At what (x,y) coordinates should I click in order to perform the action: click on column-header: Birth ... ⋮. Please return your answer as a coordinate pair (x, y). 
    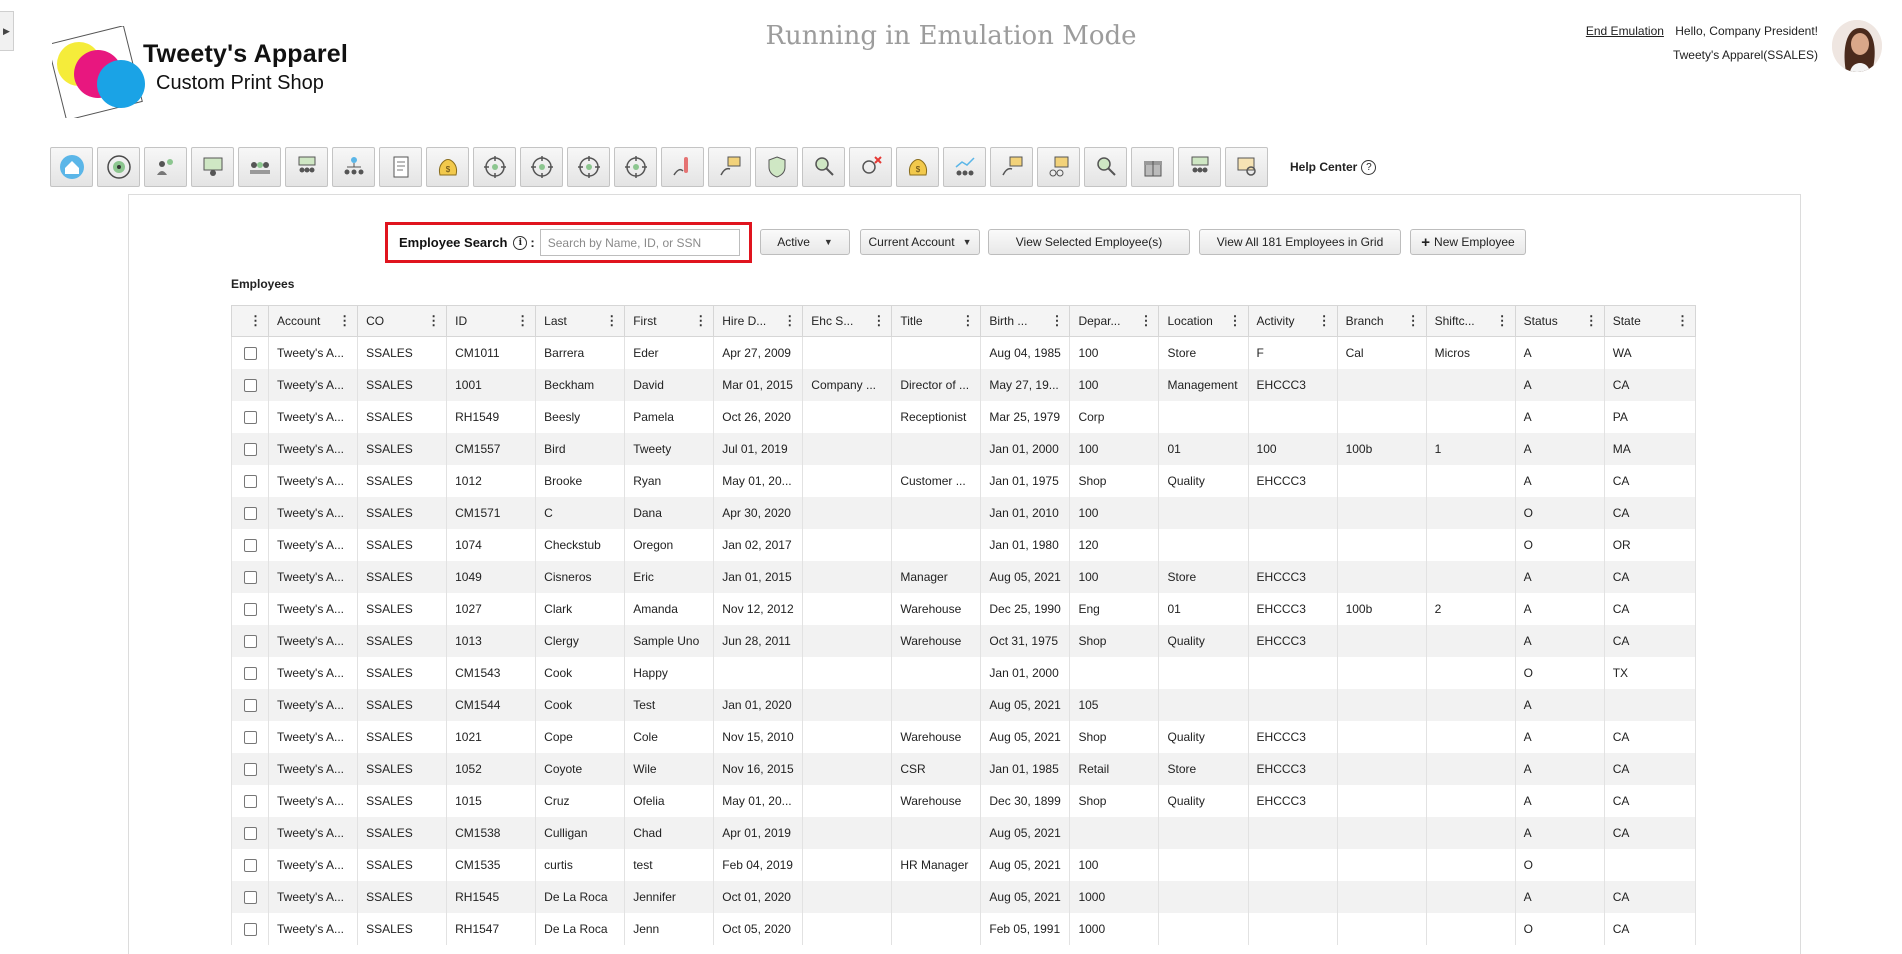
    Looking at the image, I should click on (1025, 321).